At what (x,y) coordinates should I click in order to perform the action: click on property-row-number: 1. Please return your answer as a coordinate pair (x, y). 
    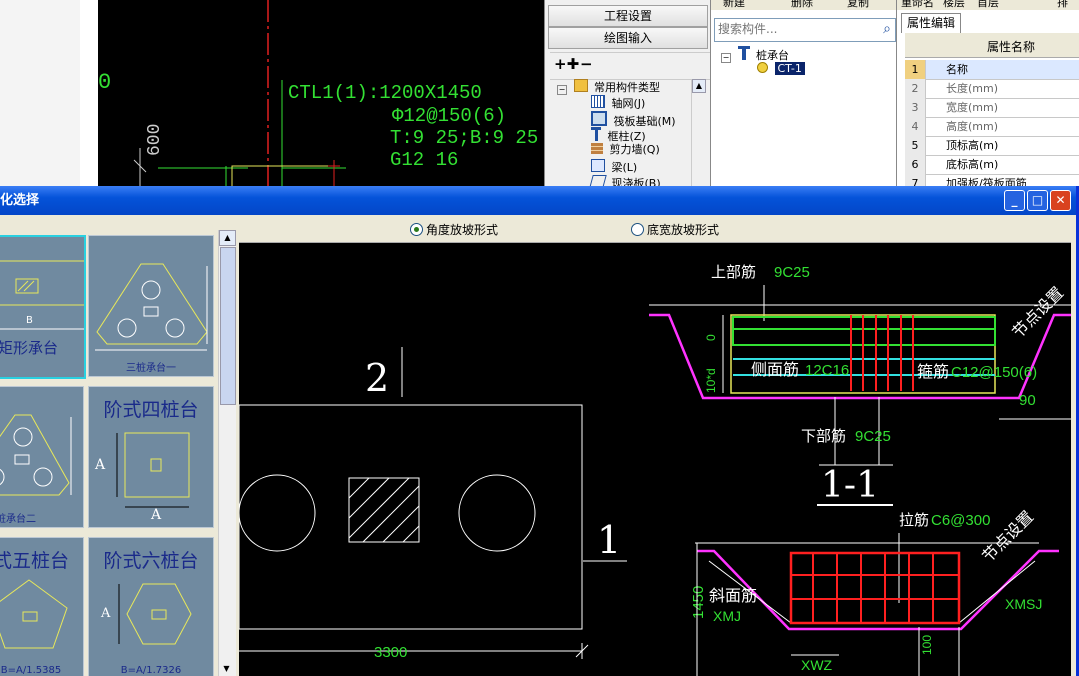
    Looking at the image, I should click on (915, 69).